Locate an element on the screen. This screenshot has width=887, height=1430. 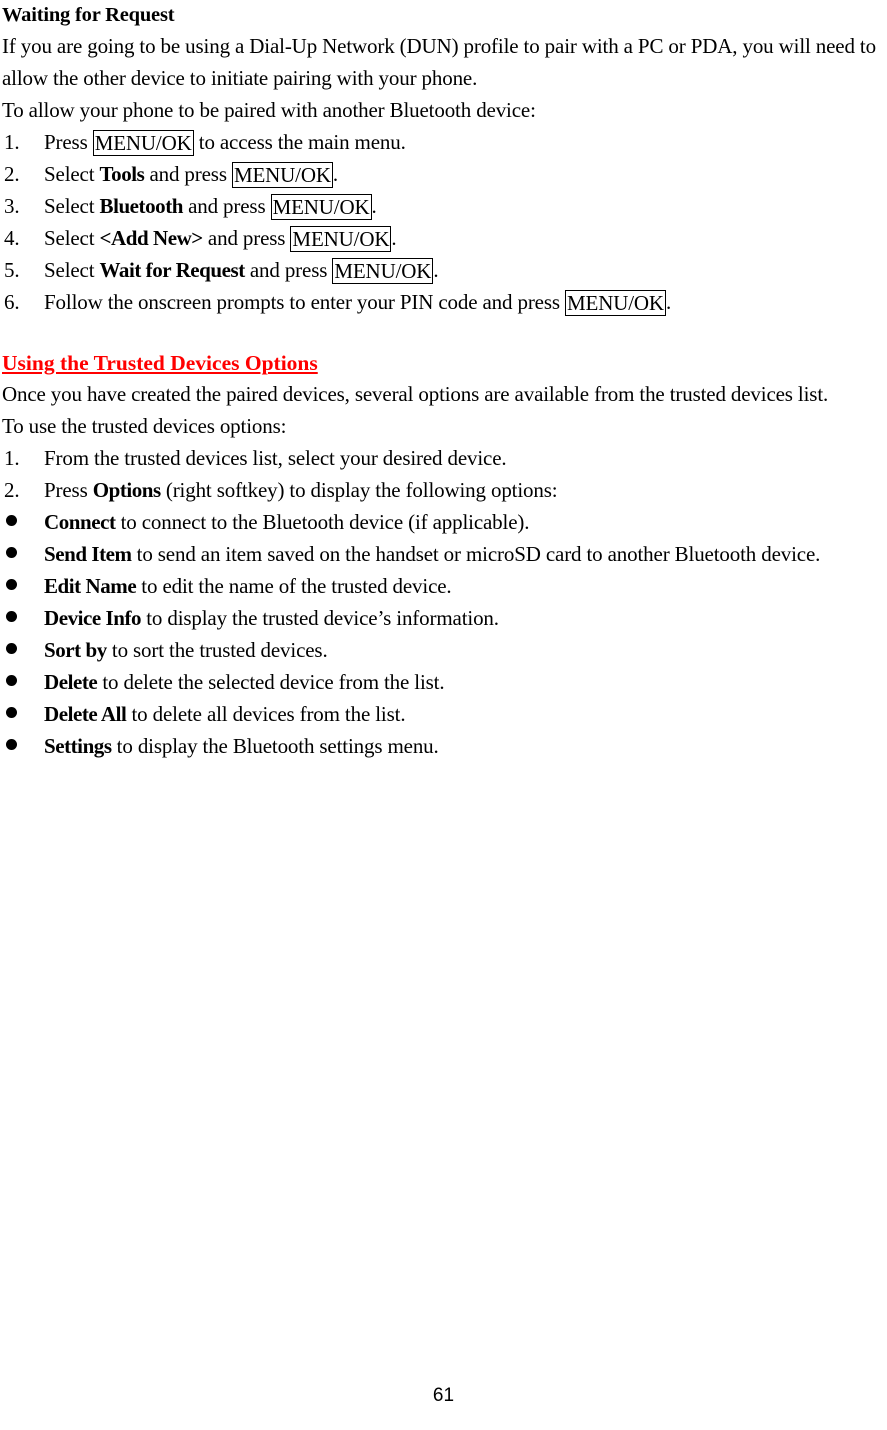
option-description: to delete all devices from the list. is located at coordinates (266, 714).